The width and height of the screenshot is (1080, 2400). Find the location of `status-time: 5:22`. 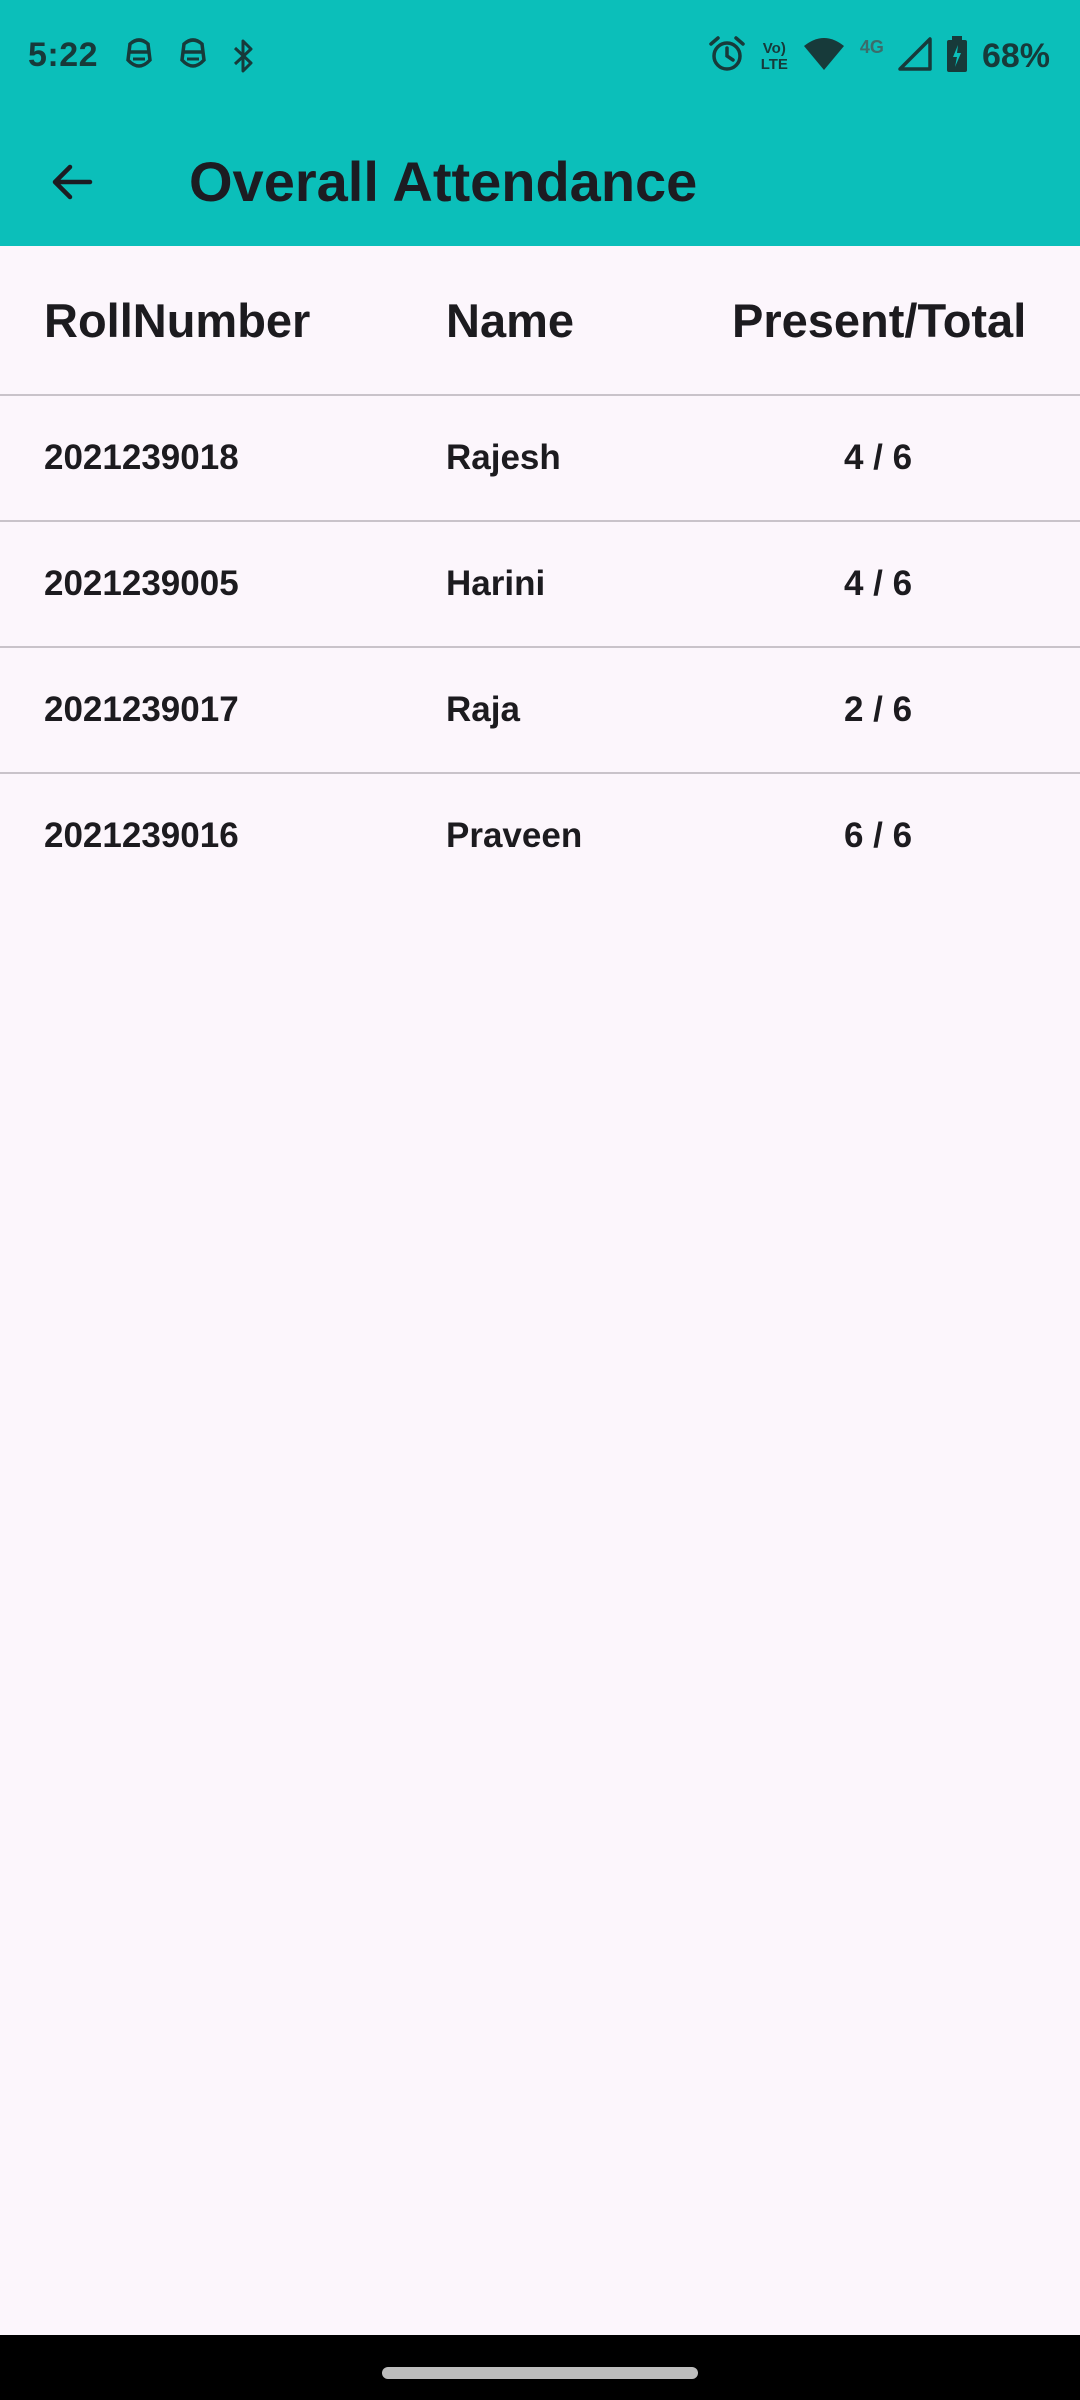

status-time: 5:22 is located at coordinates (63, 55).